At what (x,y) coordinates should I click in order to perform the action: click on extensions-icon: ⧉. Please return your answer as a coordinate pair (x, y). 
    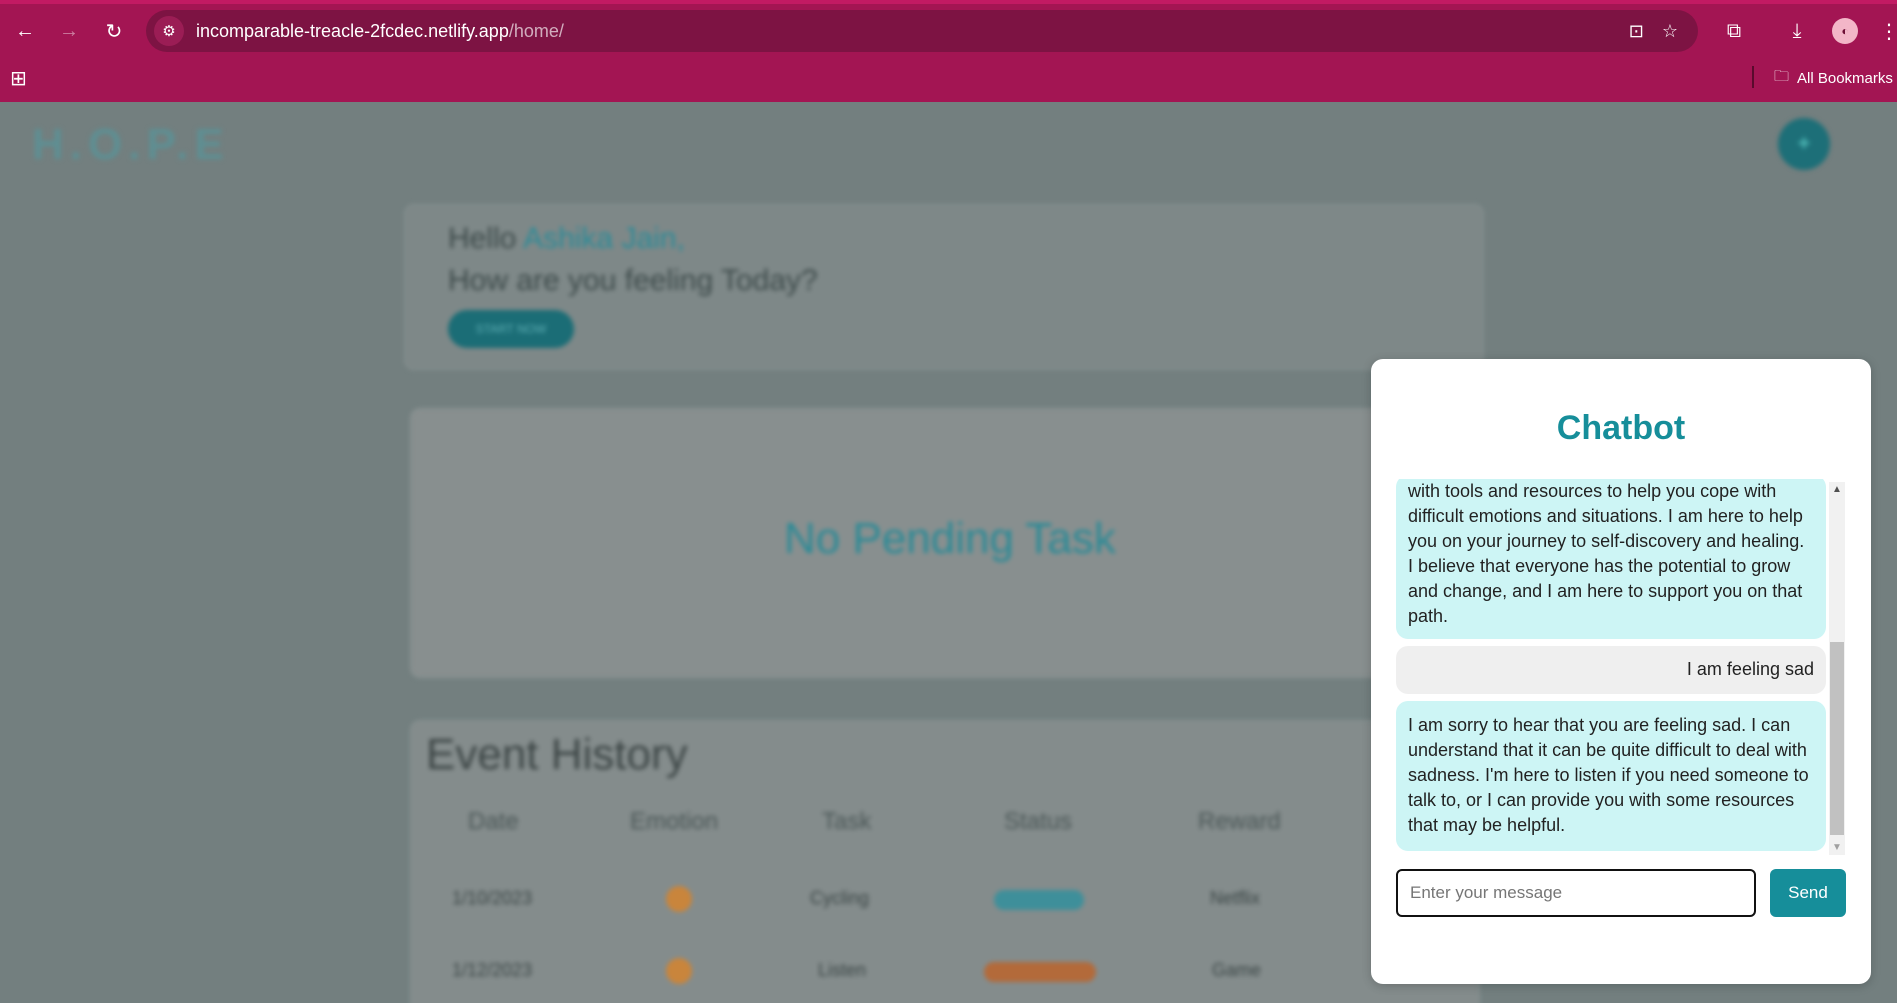
    Looking at the image, I should click on (1734, 31).